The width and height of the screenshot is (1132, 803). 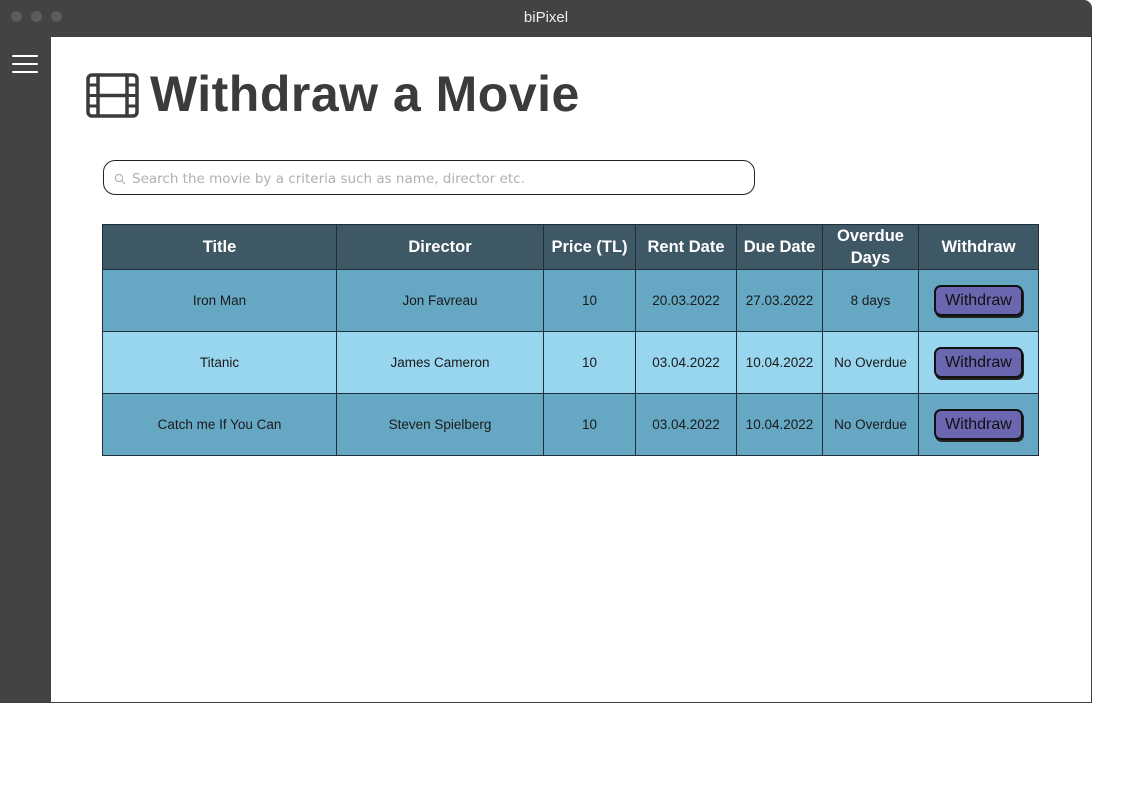 What do you see at coordinates (440, 362) in the screenshot?
I see `cell-director: James Cameron` at bounding box center [440, 362].